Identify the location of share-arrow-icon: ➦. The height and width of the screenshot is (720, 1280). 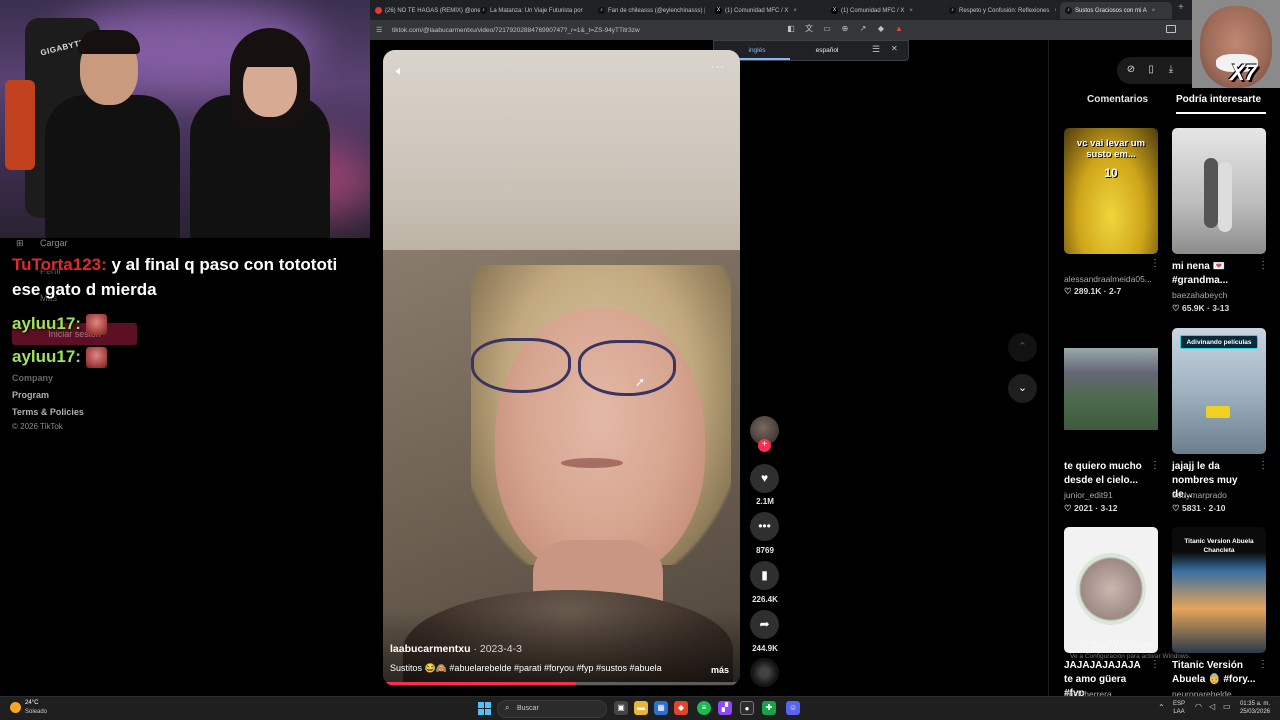
(764, 624).